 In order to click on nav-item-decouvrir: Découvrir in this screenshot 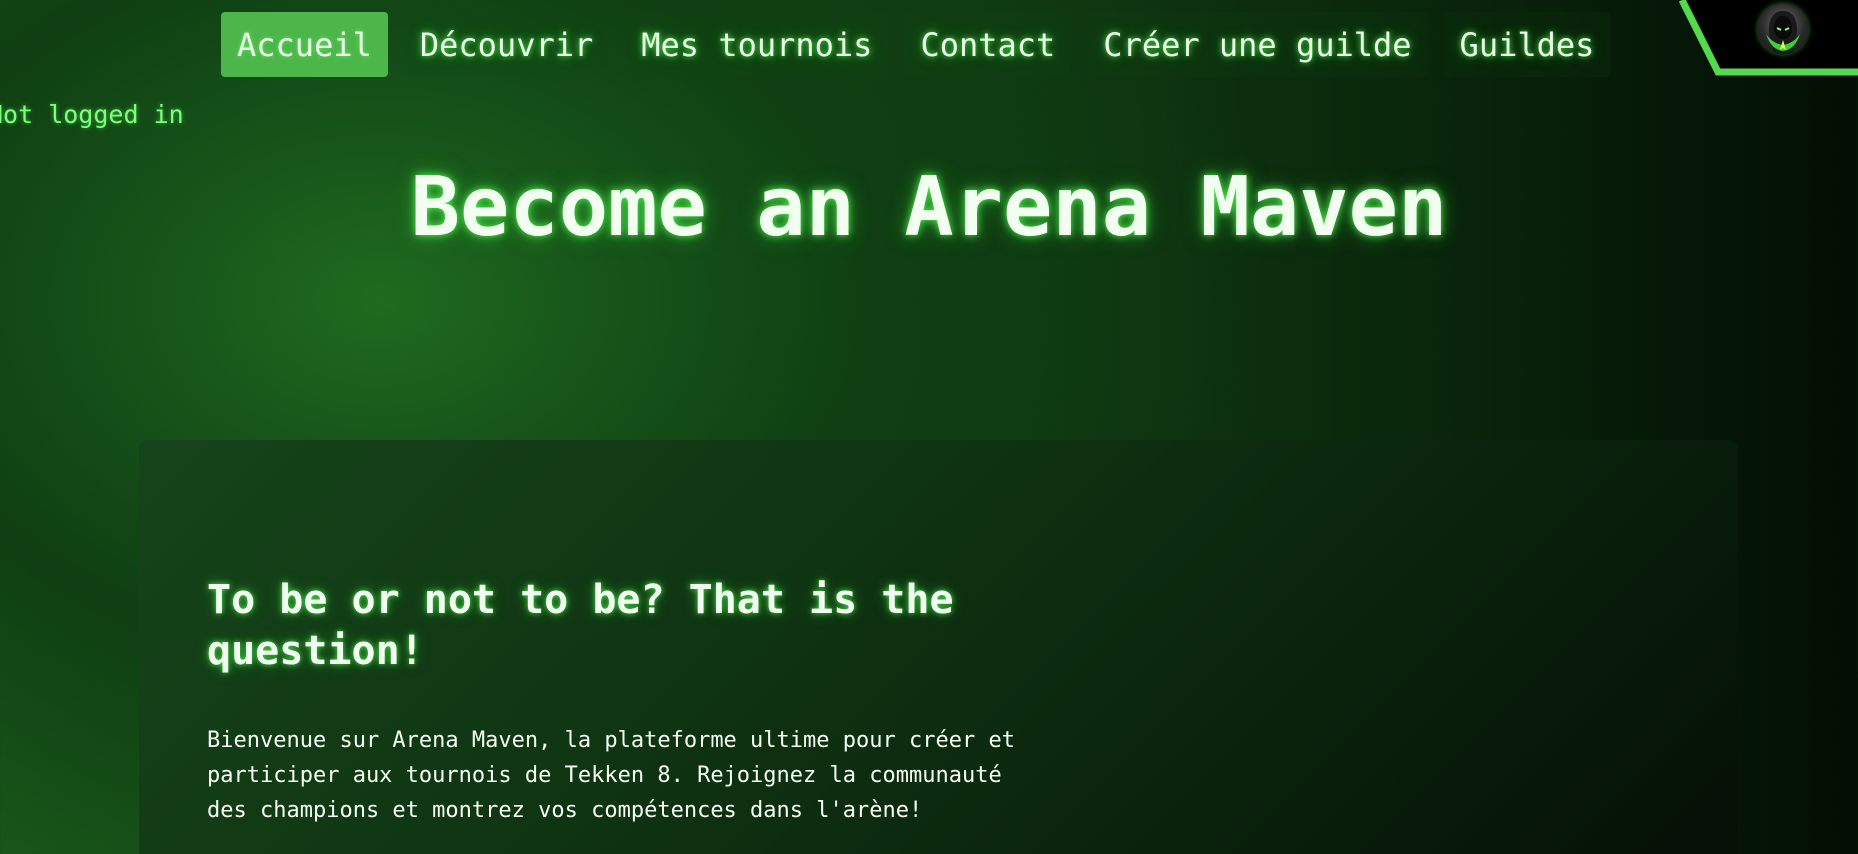, I will do `click(506, 44)`.